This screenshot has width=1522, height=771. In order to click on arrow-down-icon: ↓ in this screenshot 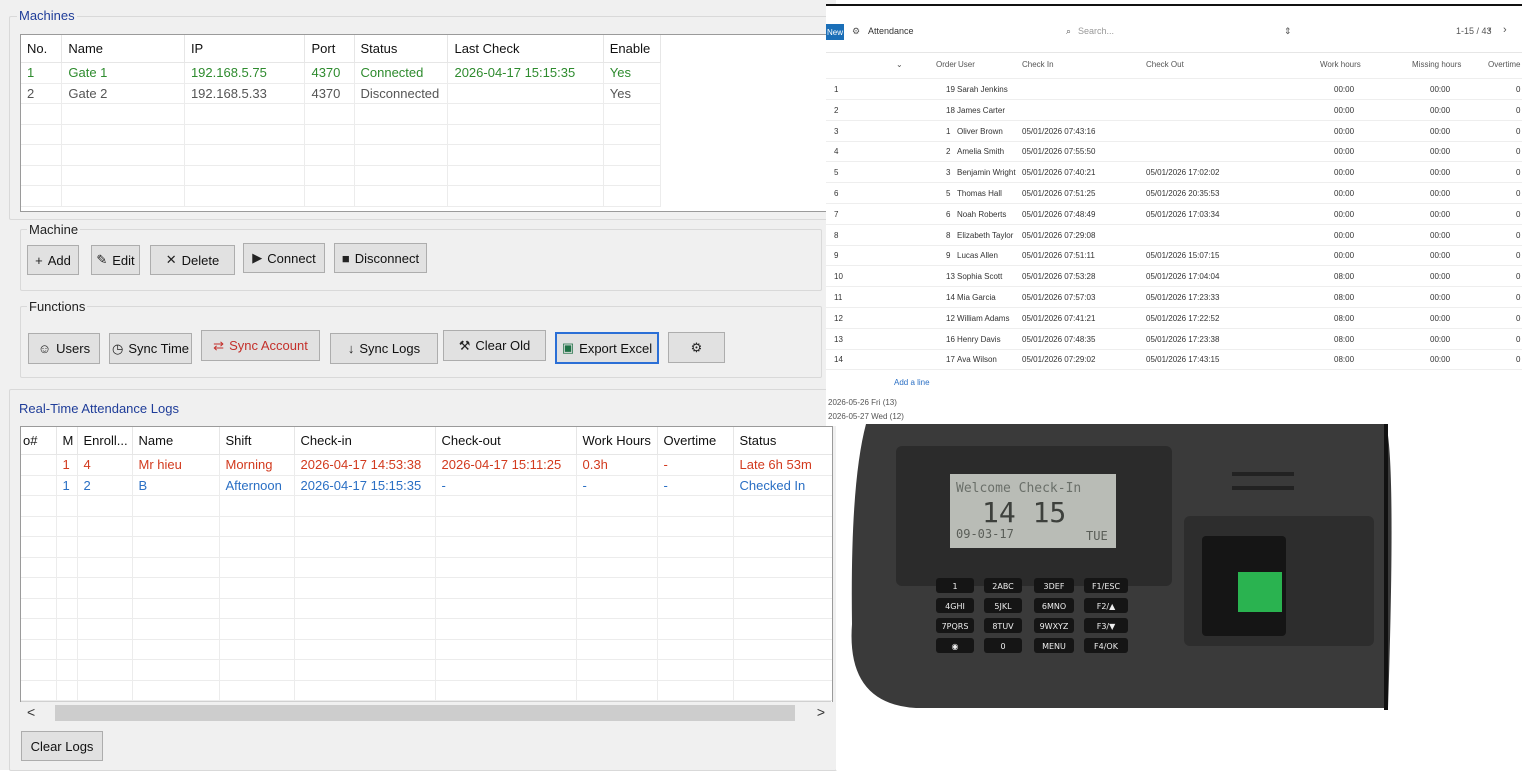, I will do `click(351, 348)`.